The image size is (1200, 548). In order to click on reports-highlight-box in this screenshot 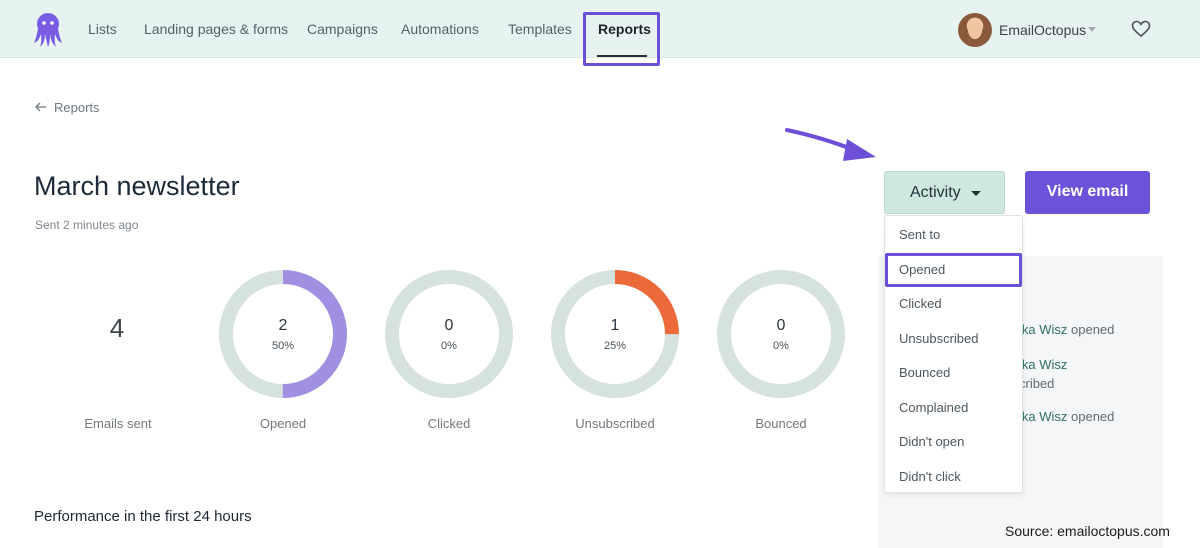, I will do `click(621, 39)`.